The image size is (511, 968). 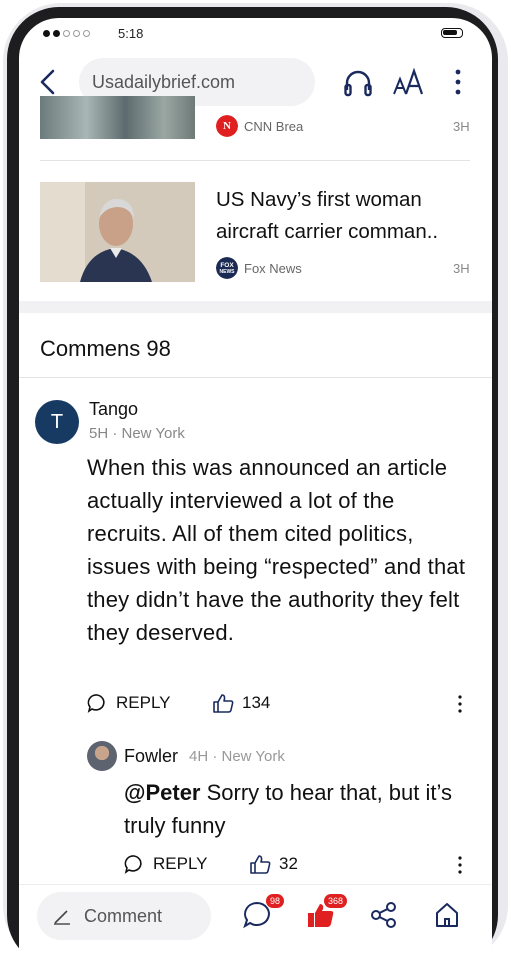 What do you see at coordinates (105, 348) in the screenshot?
I see `comments-header: Commens 98` at bounding box center [105, 348].